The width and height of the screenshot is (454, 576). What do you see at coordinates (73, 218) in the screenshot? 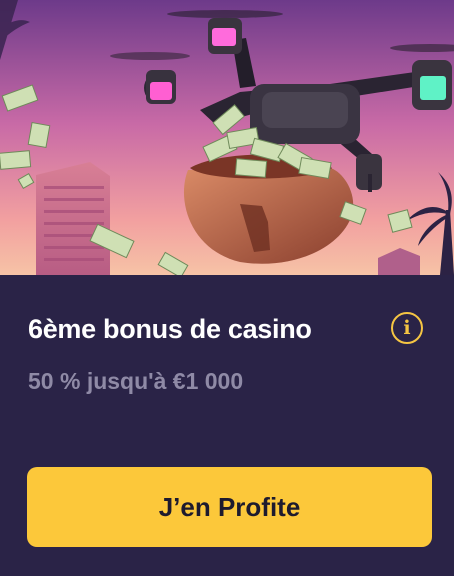
I see `building-left` at bounding box center [73, 218].